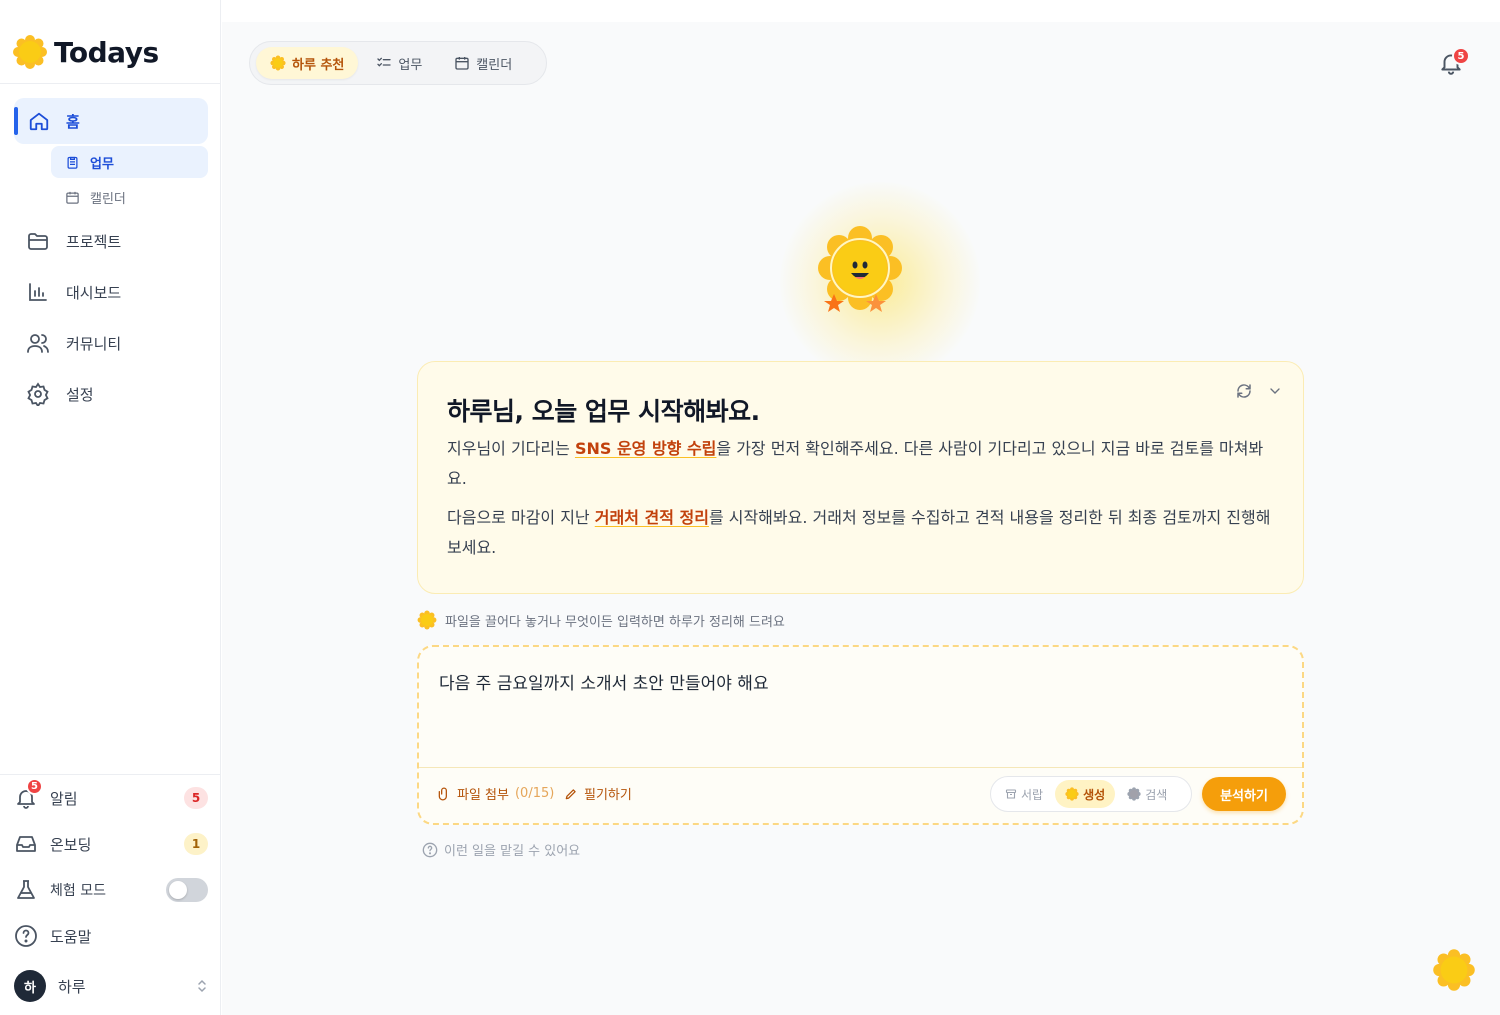 The image size is (1500, 1015). I want to click on card-title: 하루님, 오늘 업무 시작해봐요., so click(603, 411).